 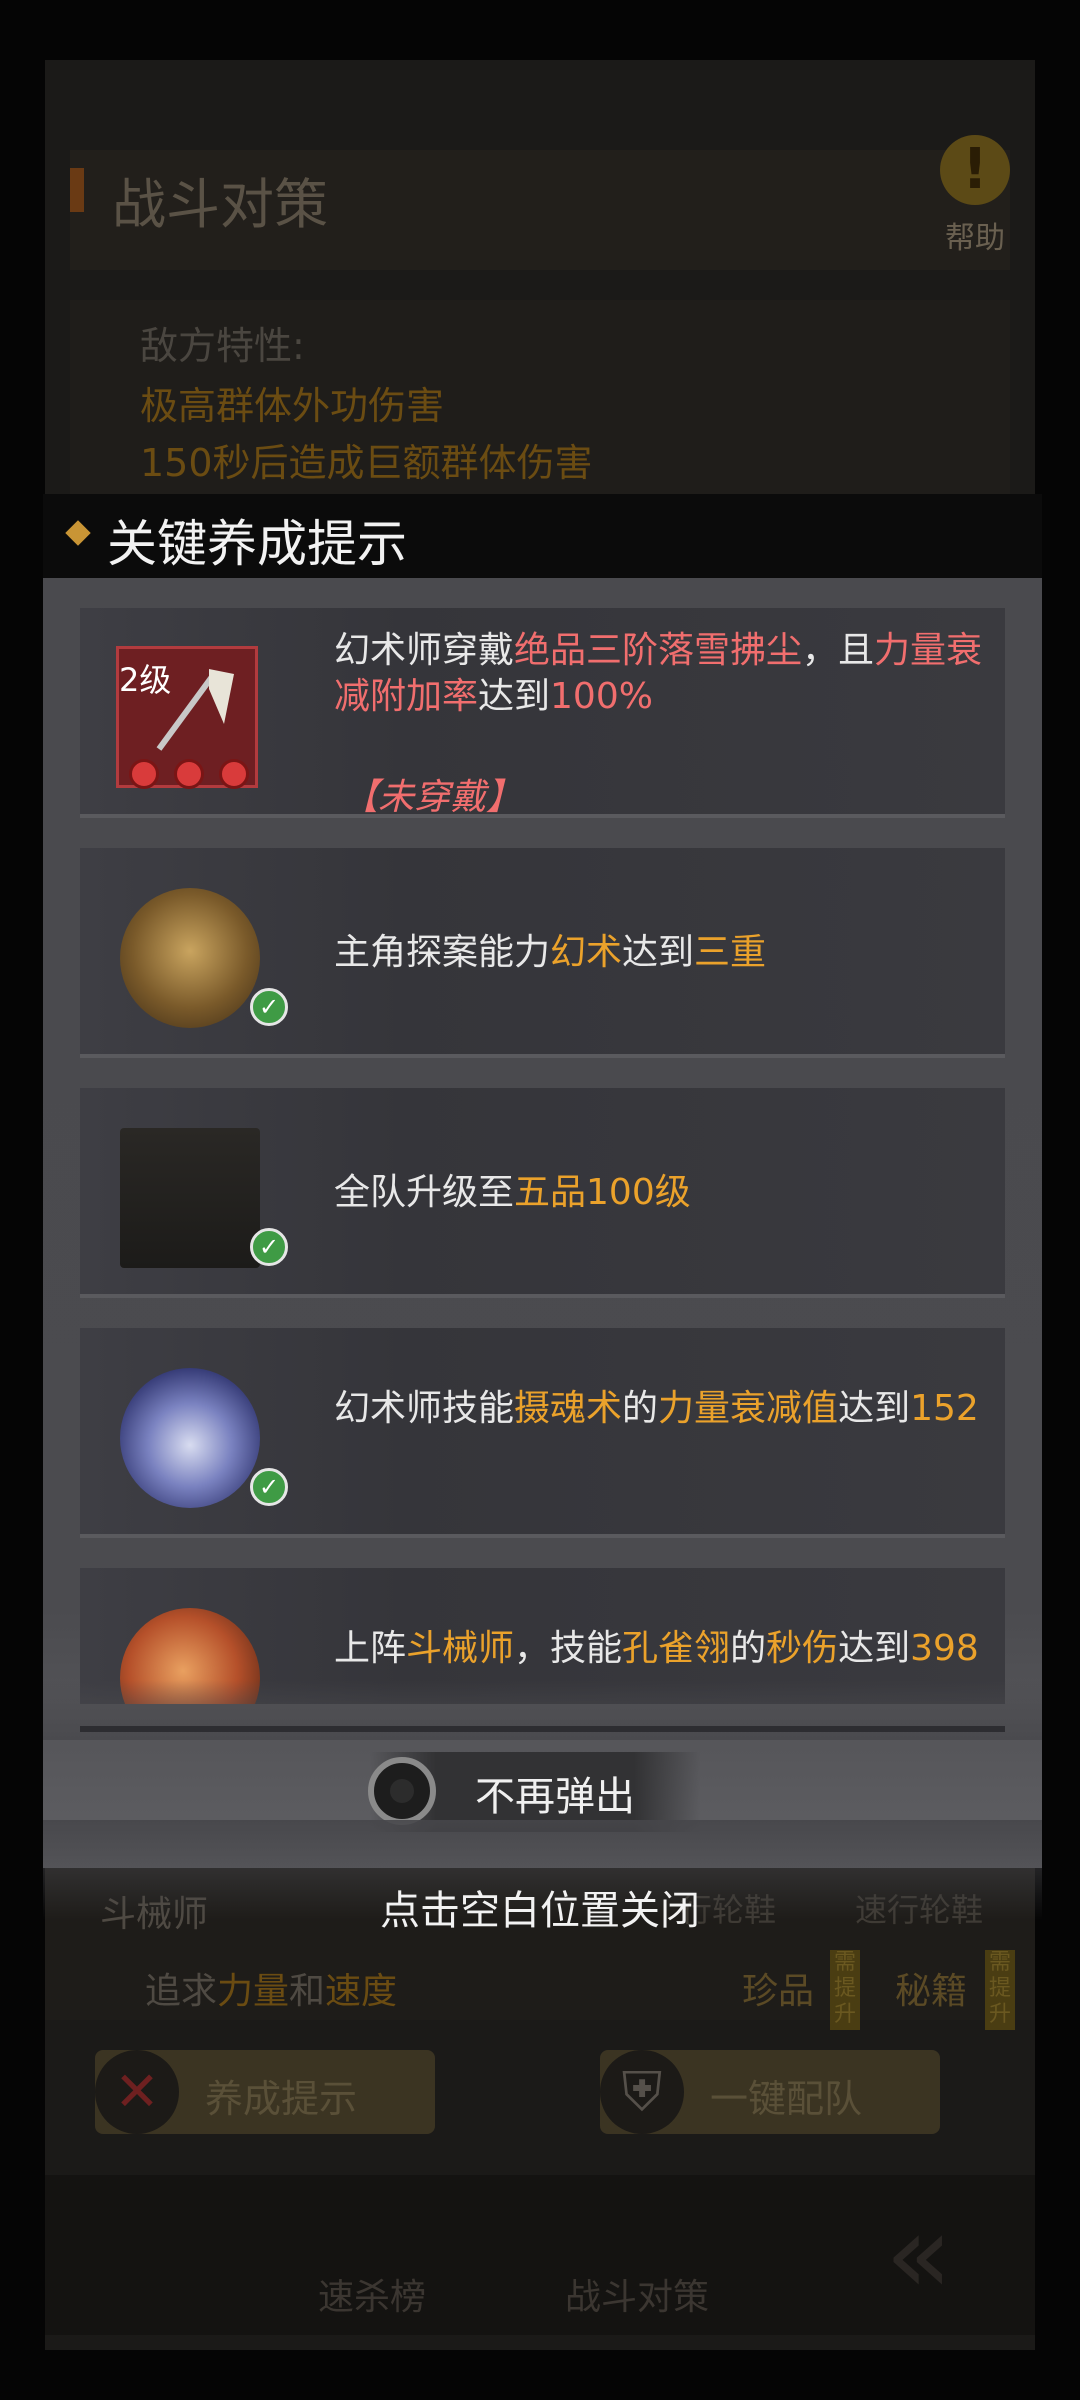 What do you see at coordinates (944, 1648) in the screenshot?
I see `highlight-text: 398` at bounding box center [944, 1648].